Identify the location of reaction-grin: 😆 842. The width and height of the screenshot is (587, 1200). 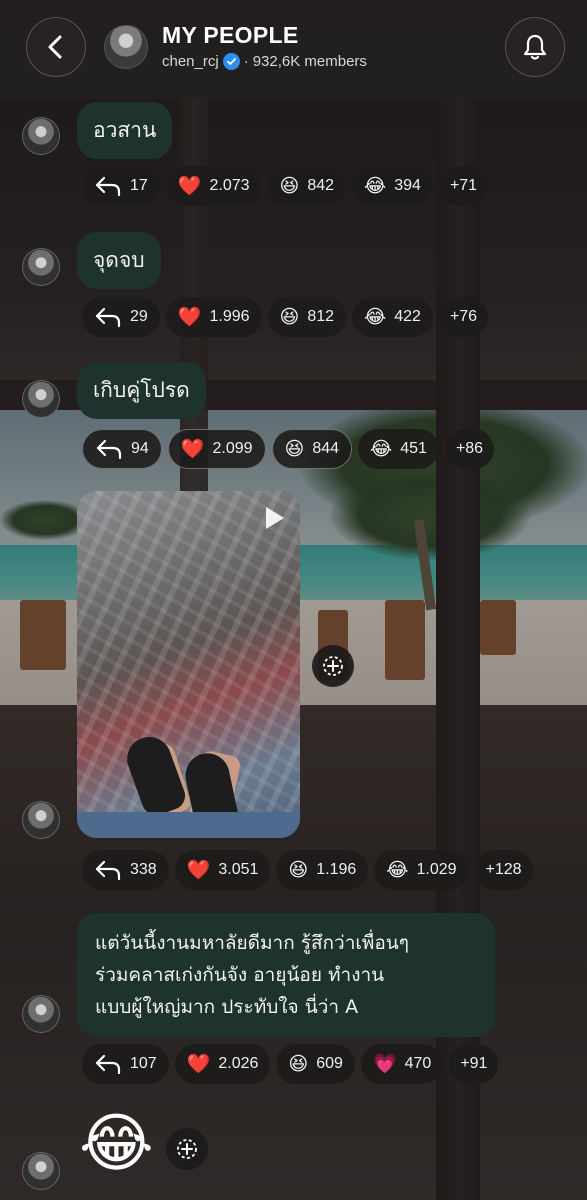
(307, 186).